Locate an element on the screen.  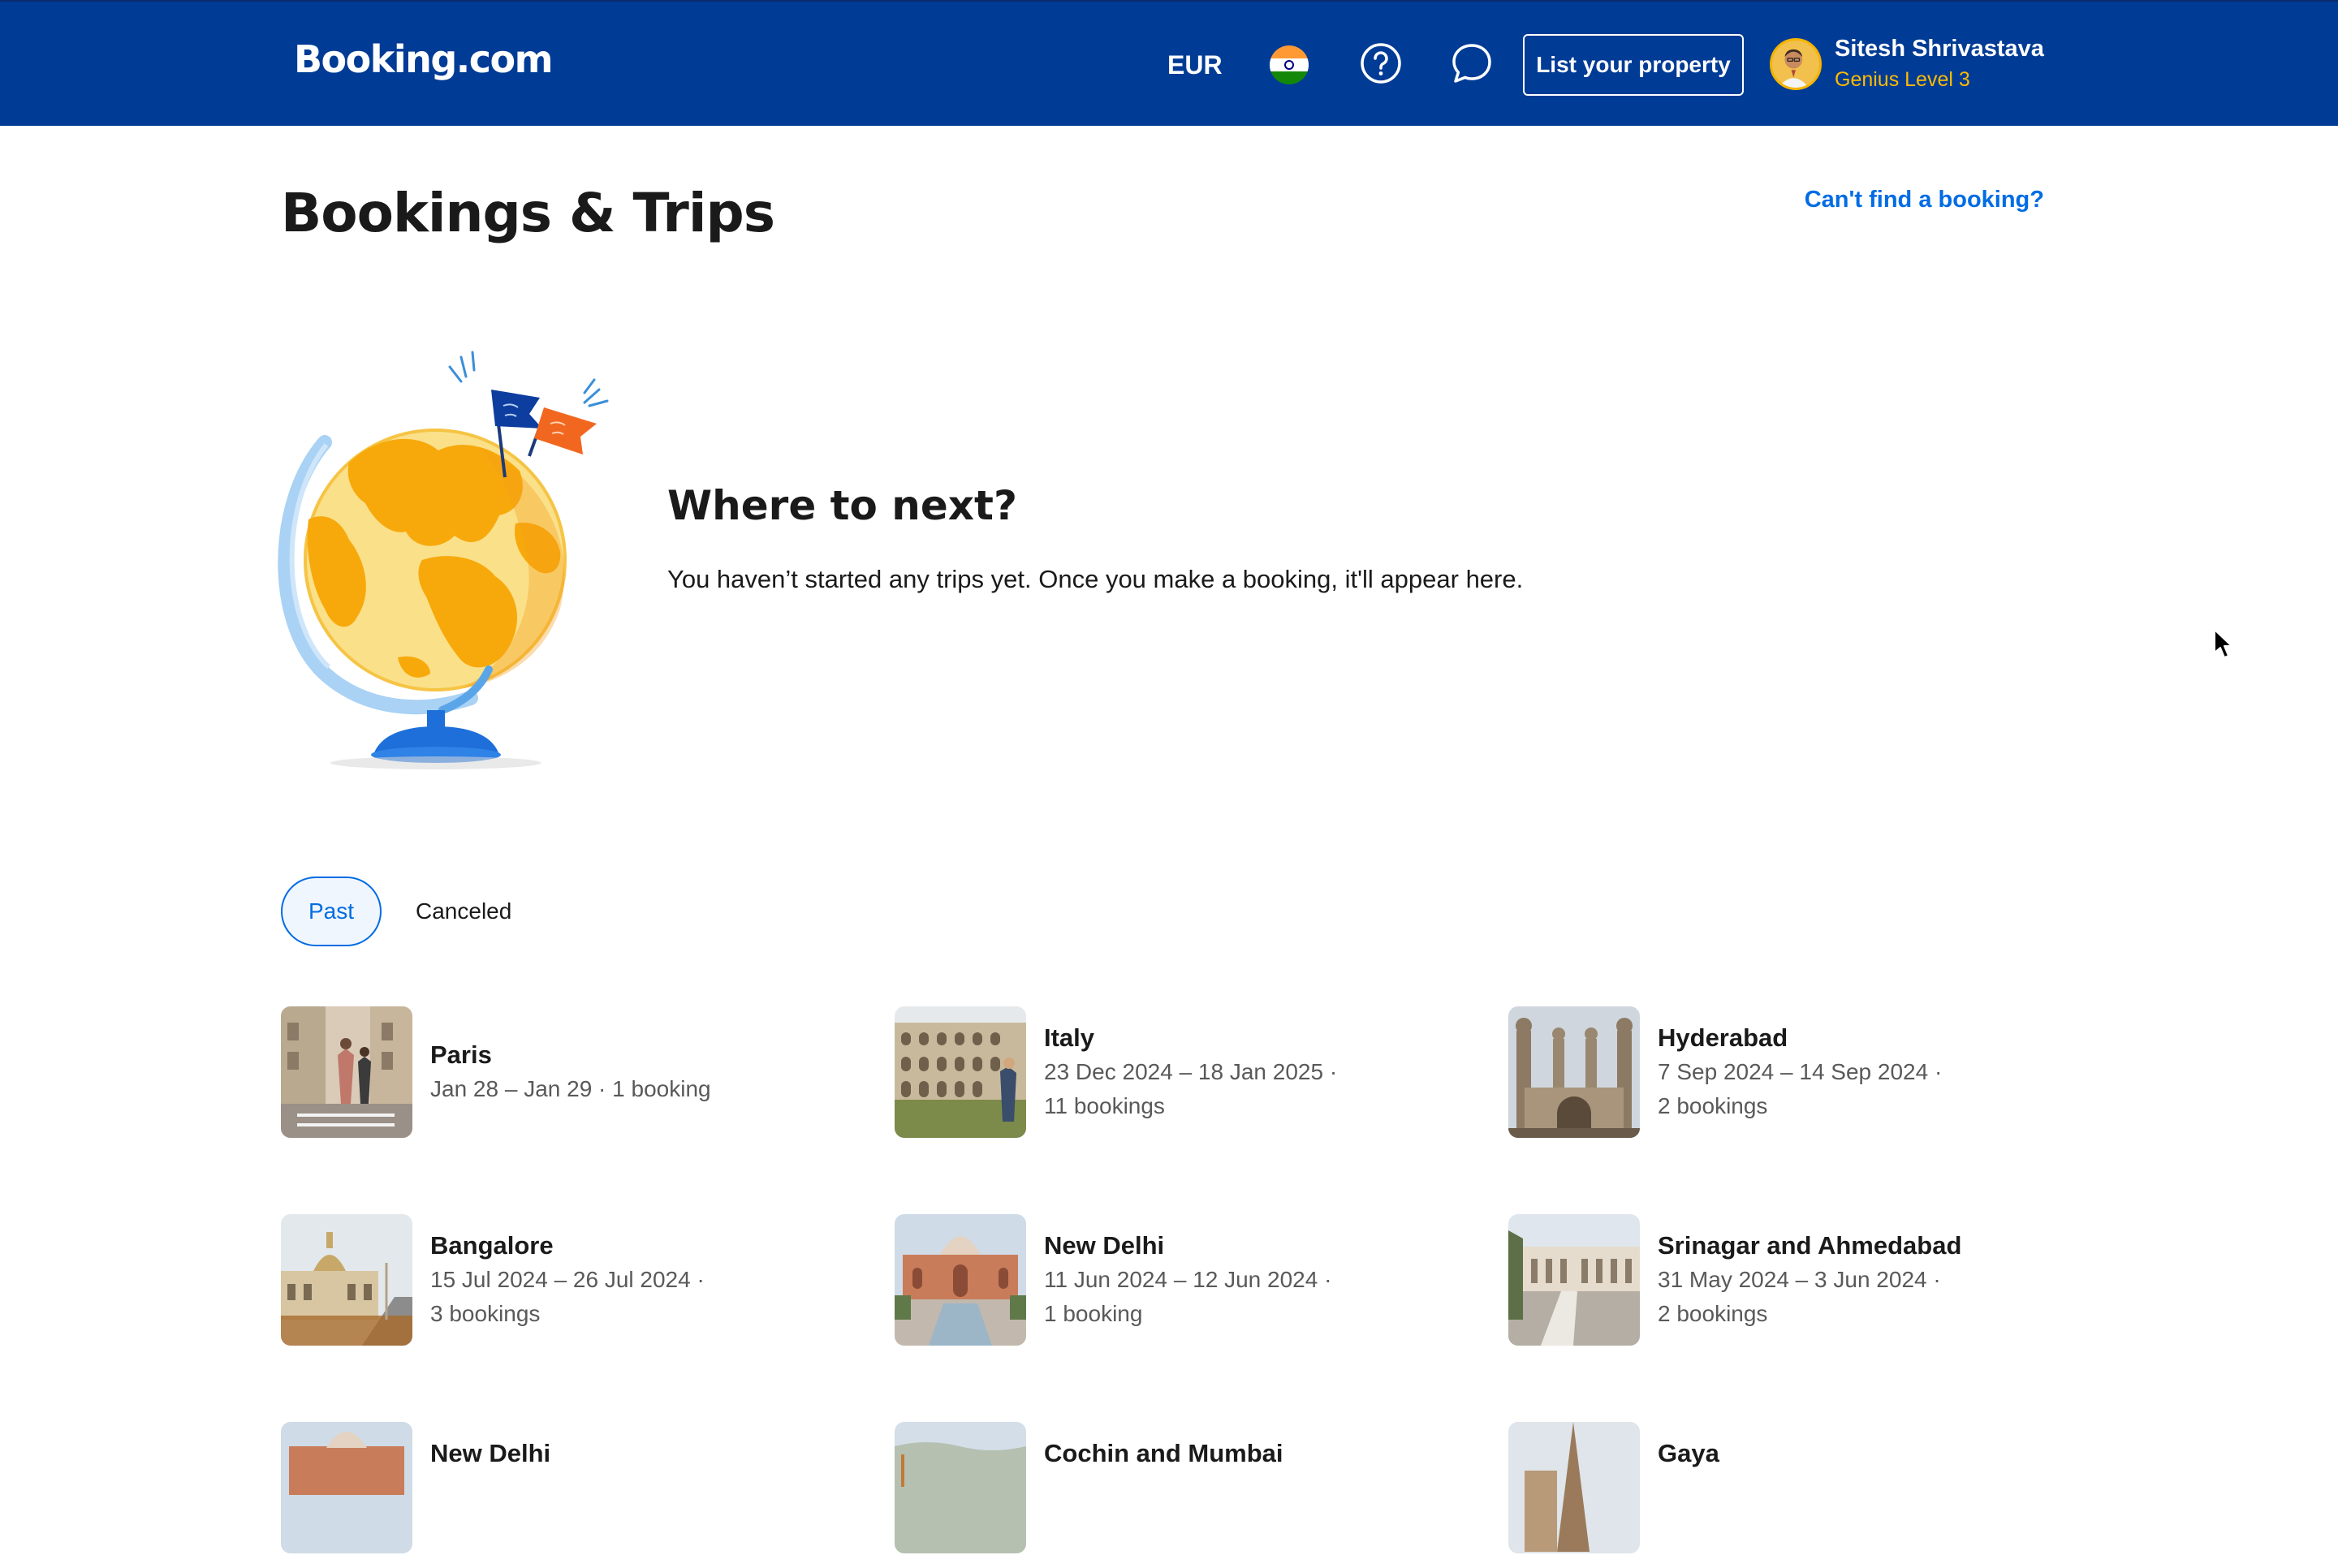
trip-booking-count: 3 bookings is located at coordinates (485, 1313).